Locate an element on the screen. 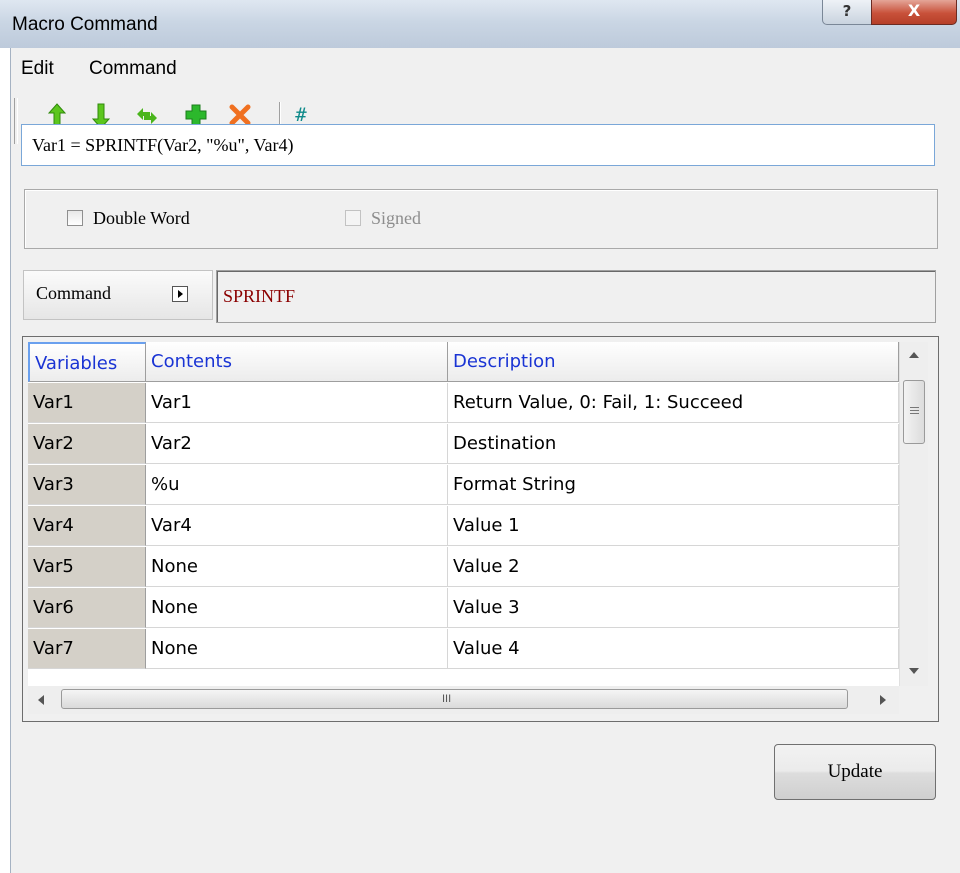 The width and height of the screenshot is (960, 873). row-contents: Var2 is located at coordinates (297, 444).